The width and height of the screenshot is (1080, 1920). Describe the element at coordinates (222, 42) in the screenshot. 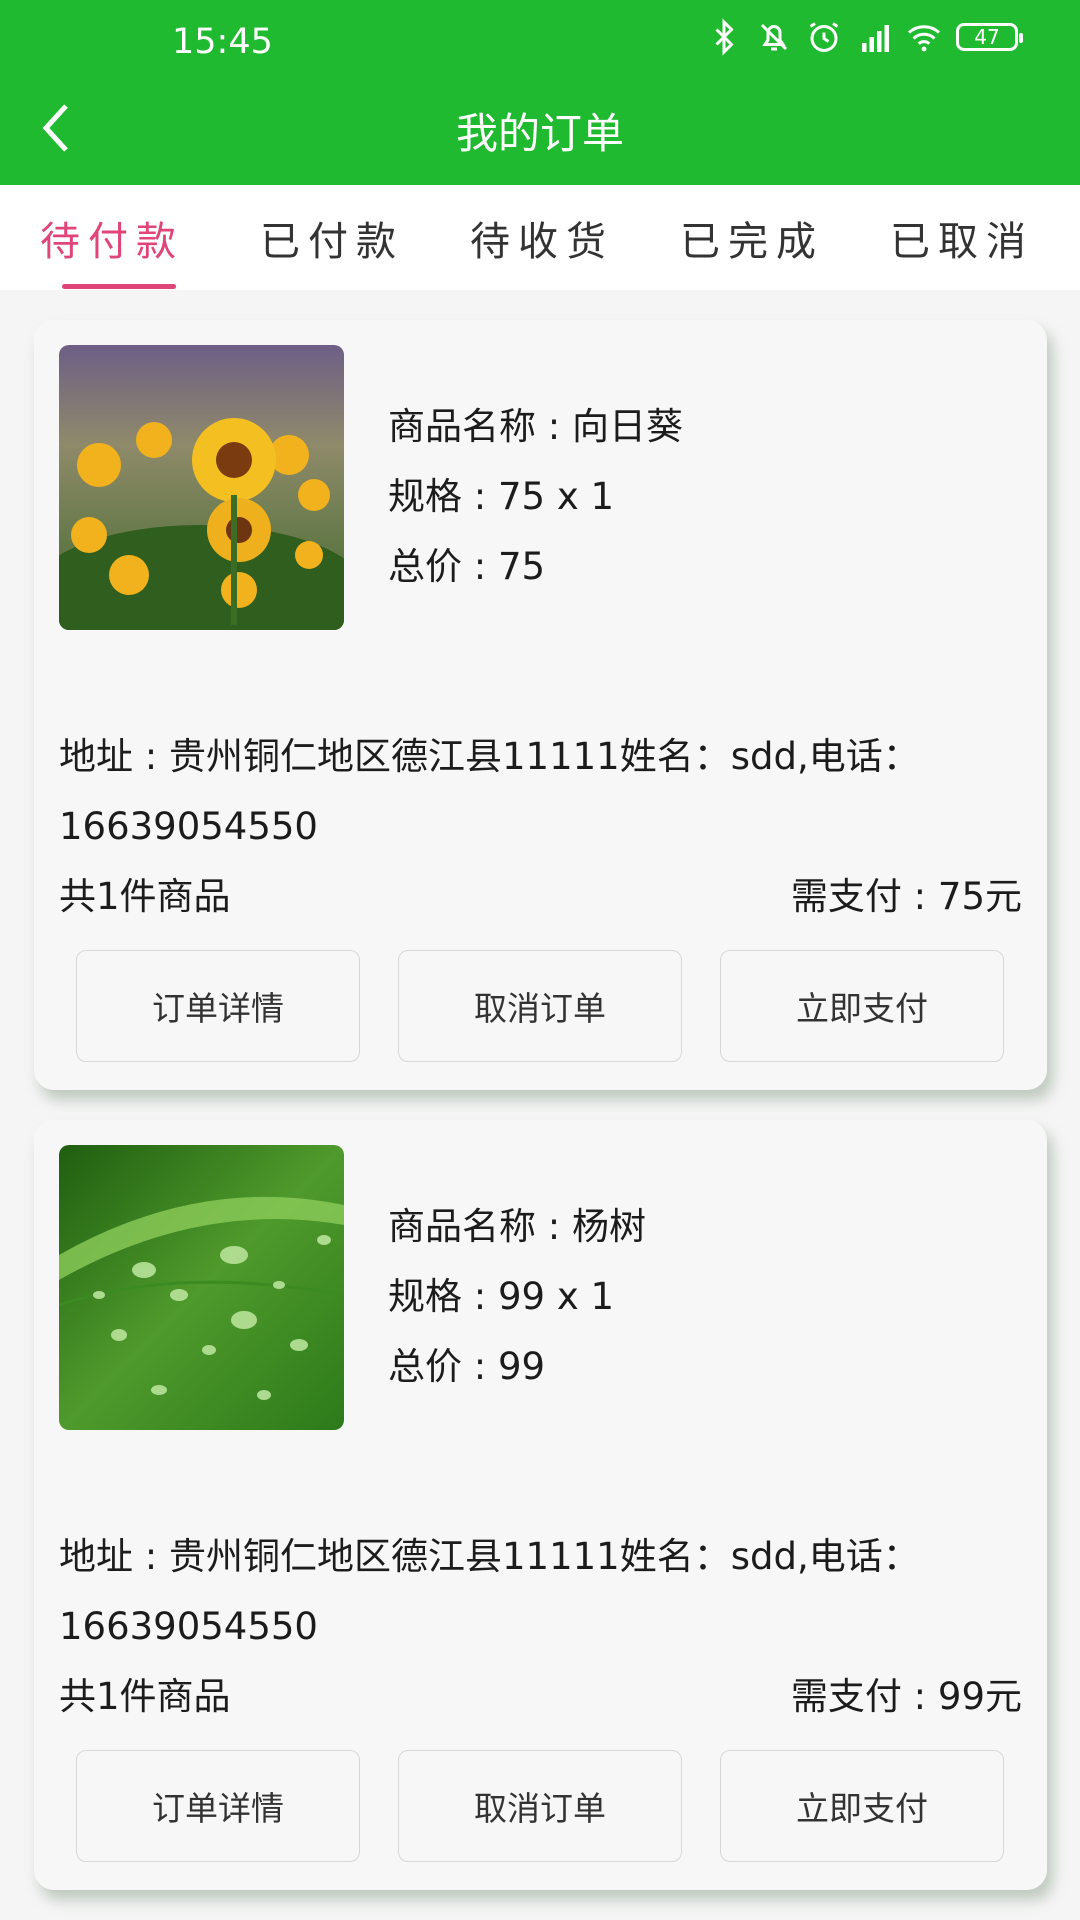

I see `status-time: 15:45` at that location.